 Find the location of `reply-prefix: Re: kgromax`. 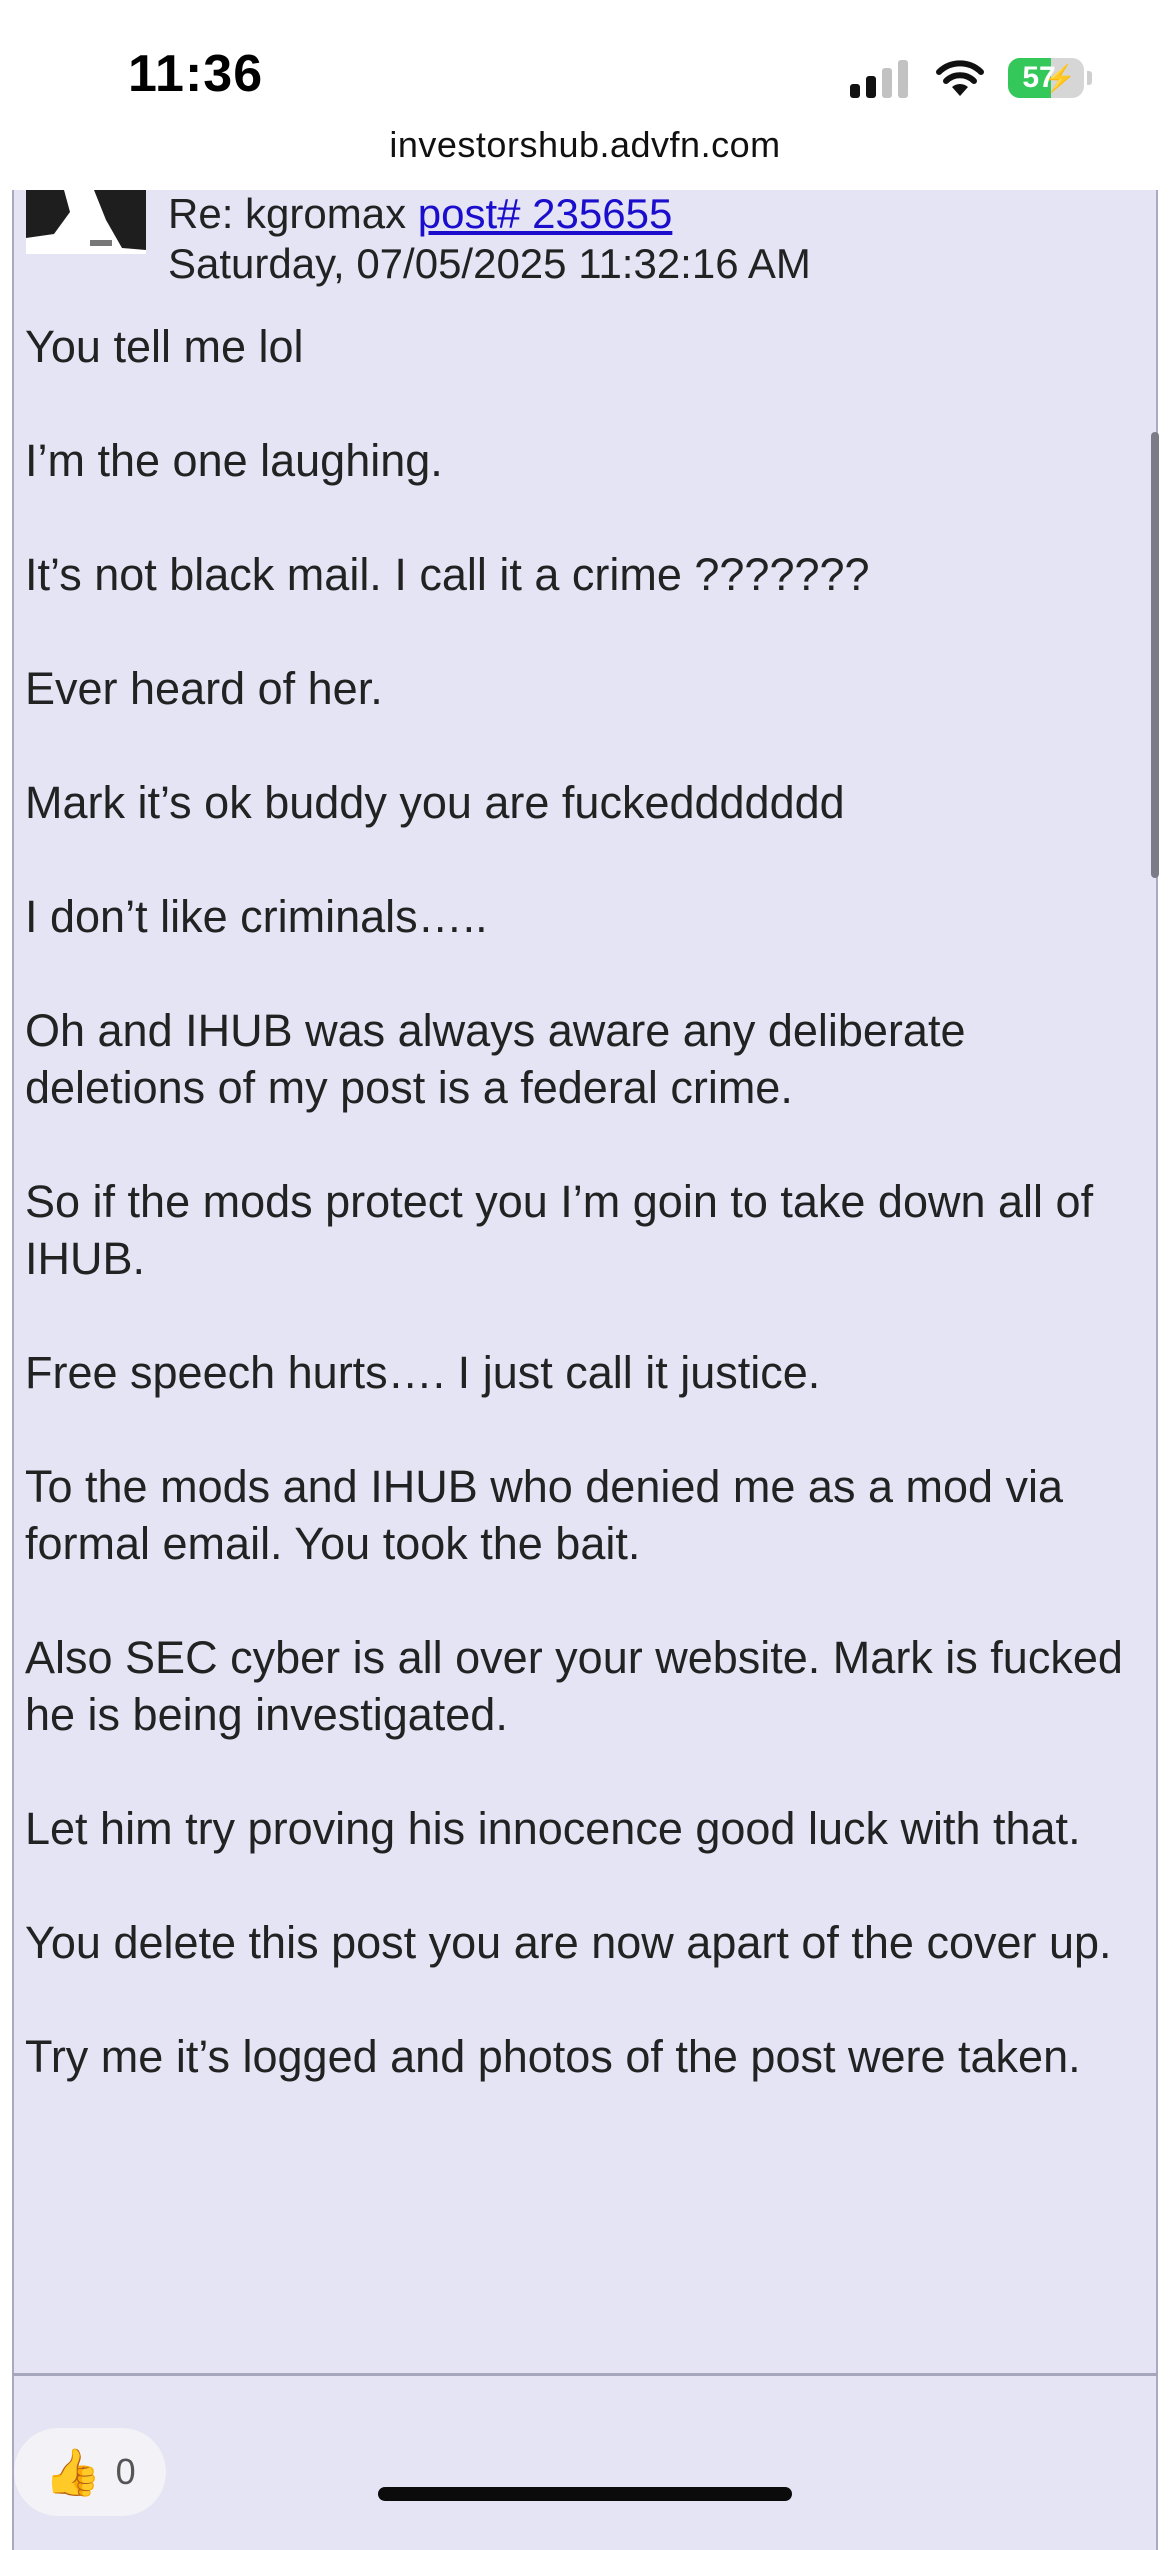

reply-prefix: Re: kgromax is located at coordinates (293, 213).